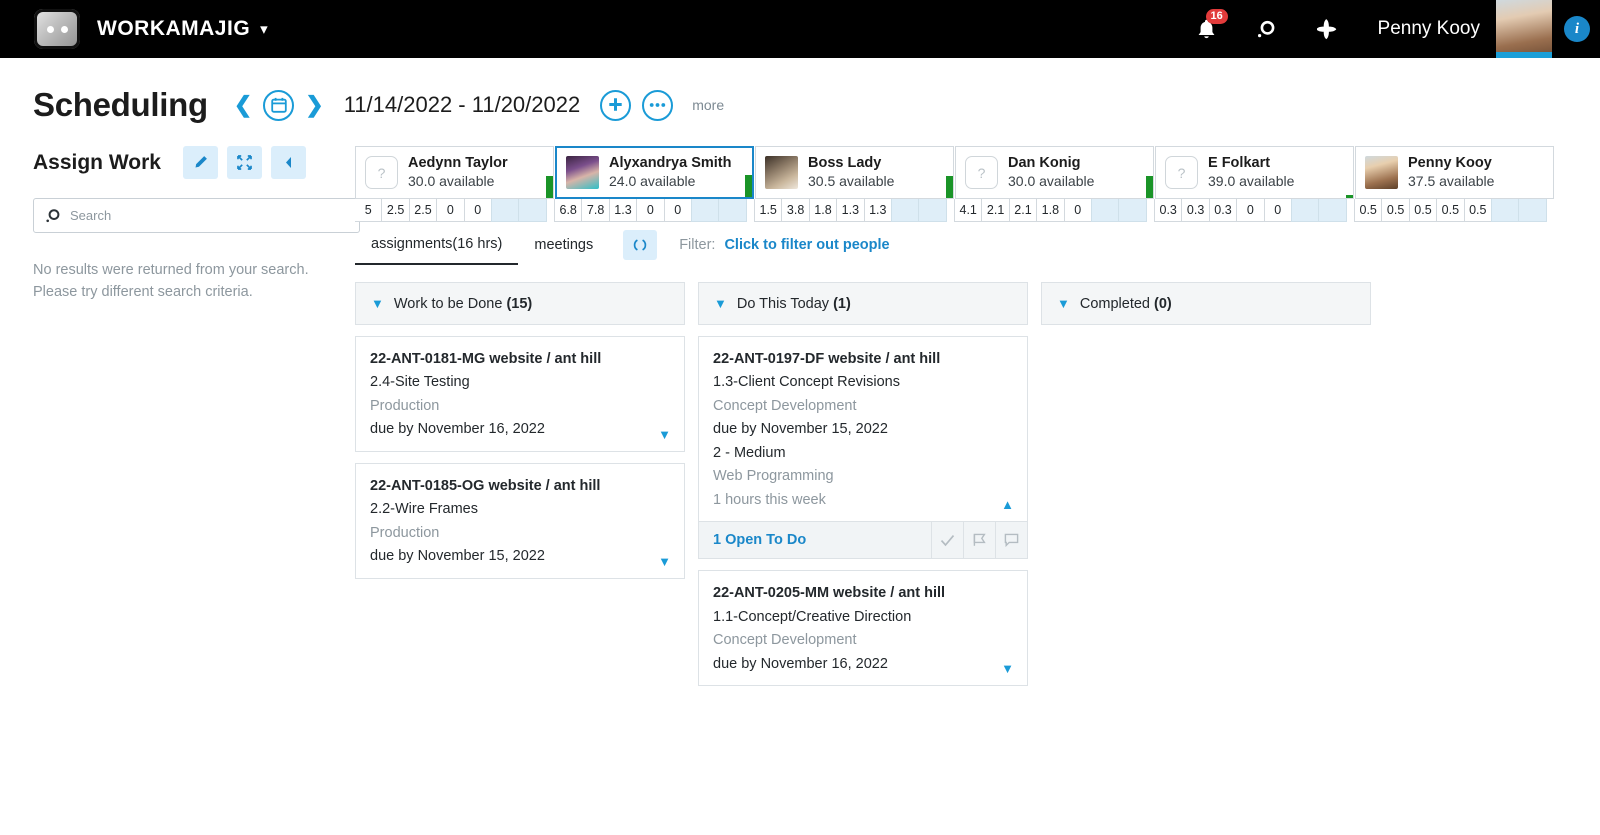  I want to click on hour-cell: 4.1, so click(968, 210).